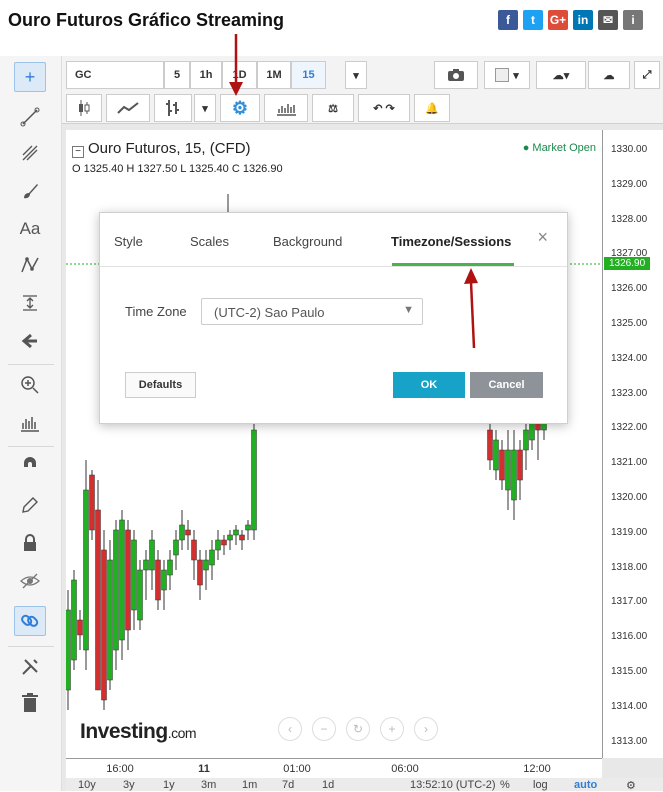 The image size is (663, 792). I want to click on arrow-to-tab, so click(472, 315).